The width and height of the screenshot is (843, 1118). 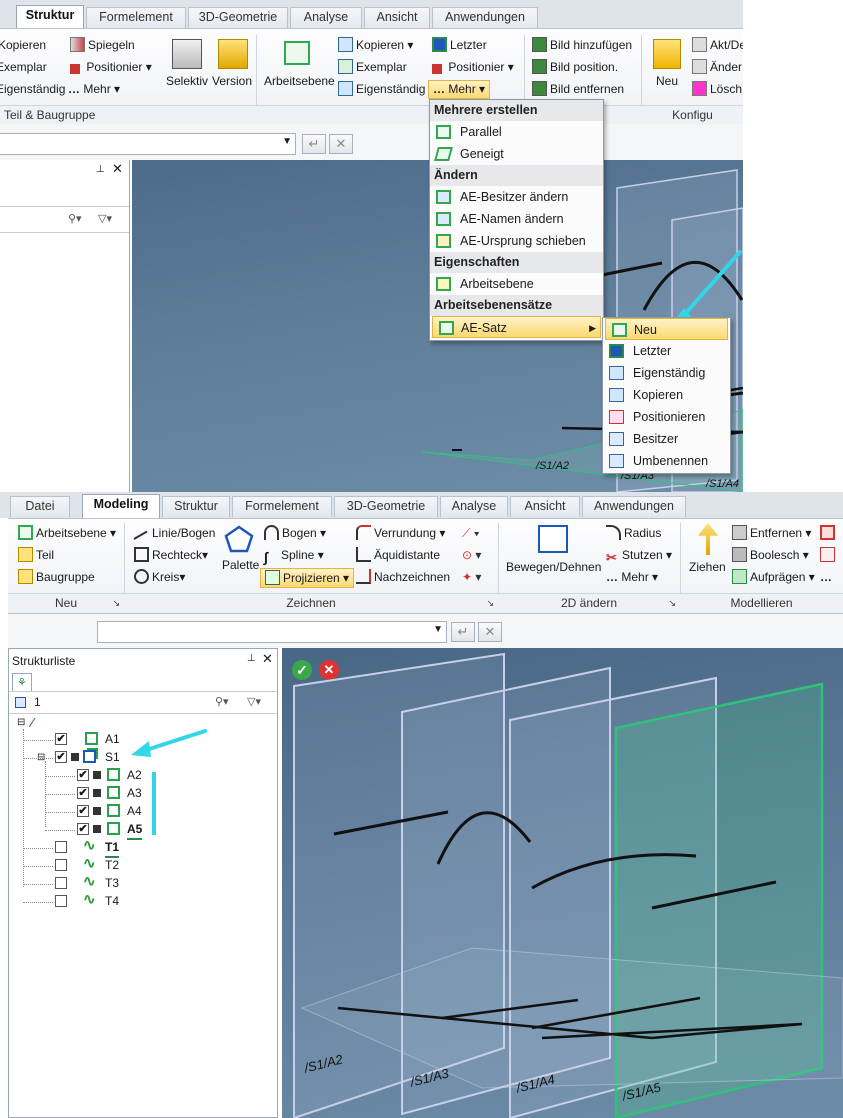 What do you see at coordinates (516, 132) in the screenshot?
I see `menu-item-parallel: Parallel` at bounding box center [516, 132].